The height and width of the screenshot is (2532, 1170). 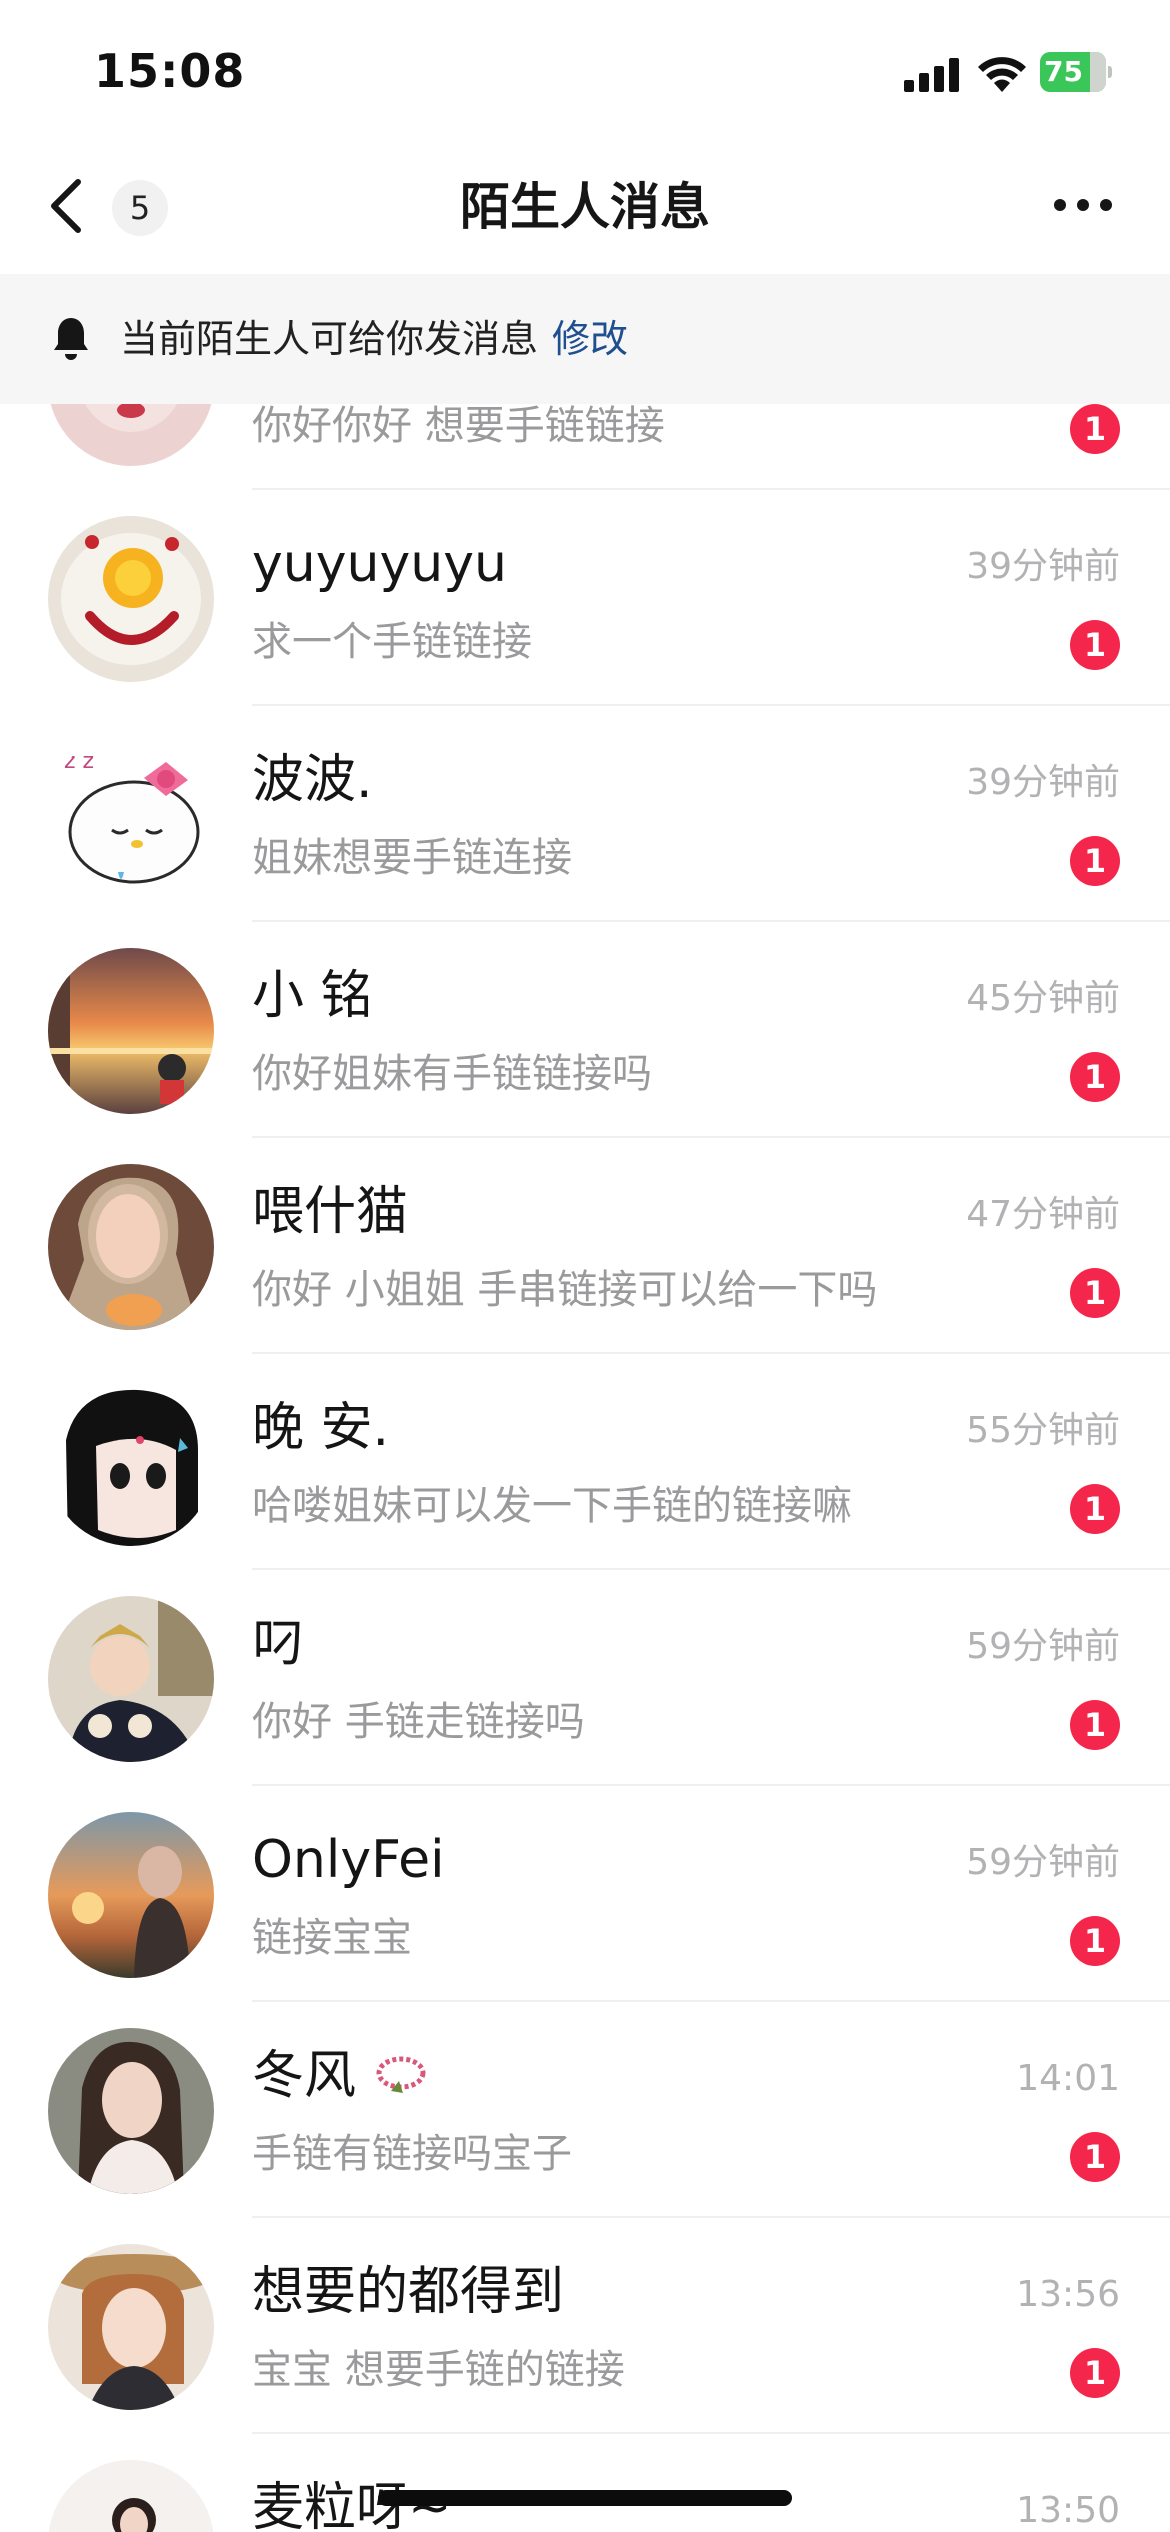 What do you see at coordinates (170, 71) in the screenshot?
I see `status-time: 15:08` at bounding box center [170, 71].